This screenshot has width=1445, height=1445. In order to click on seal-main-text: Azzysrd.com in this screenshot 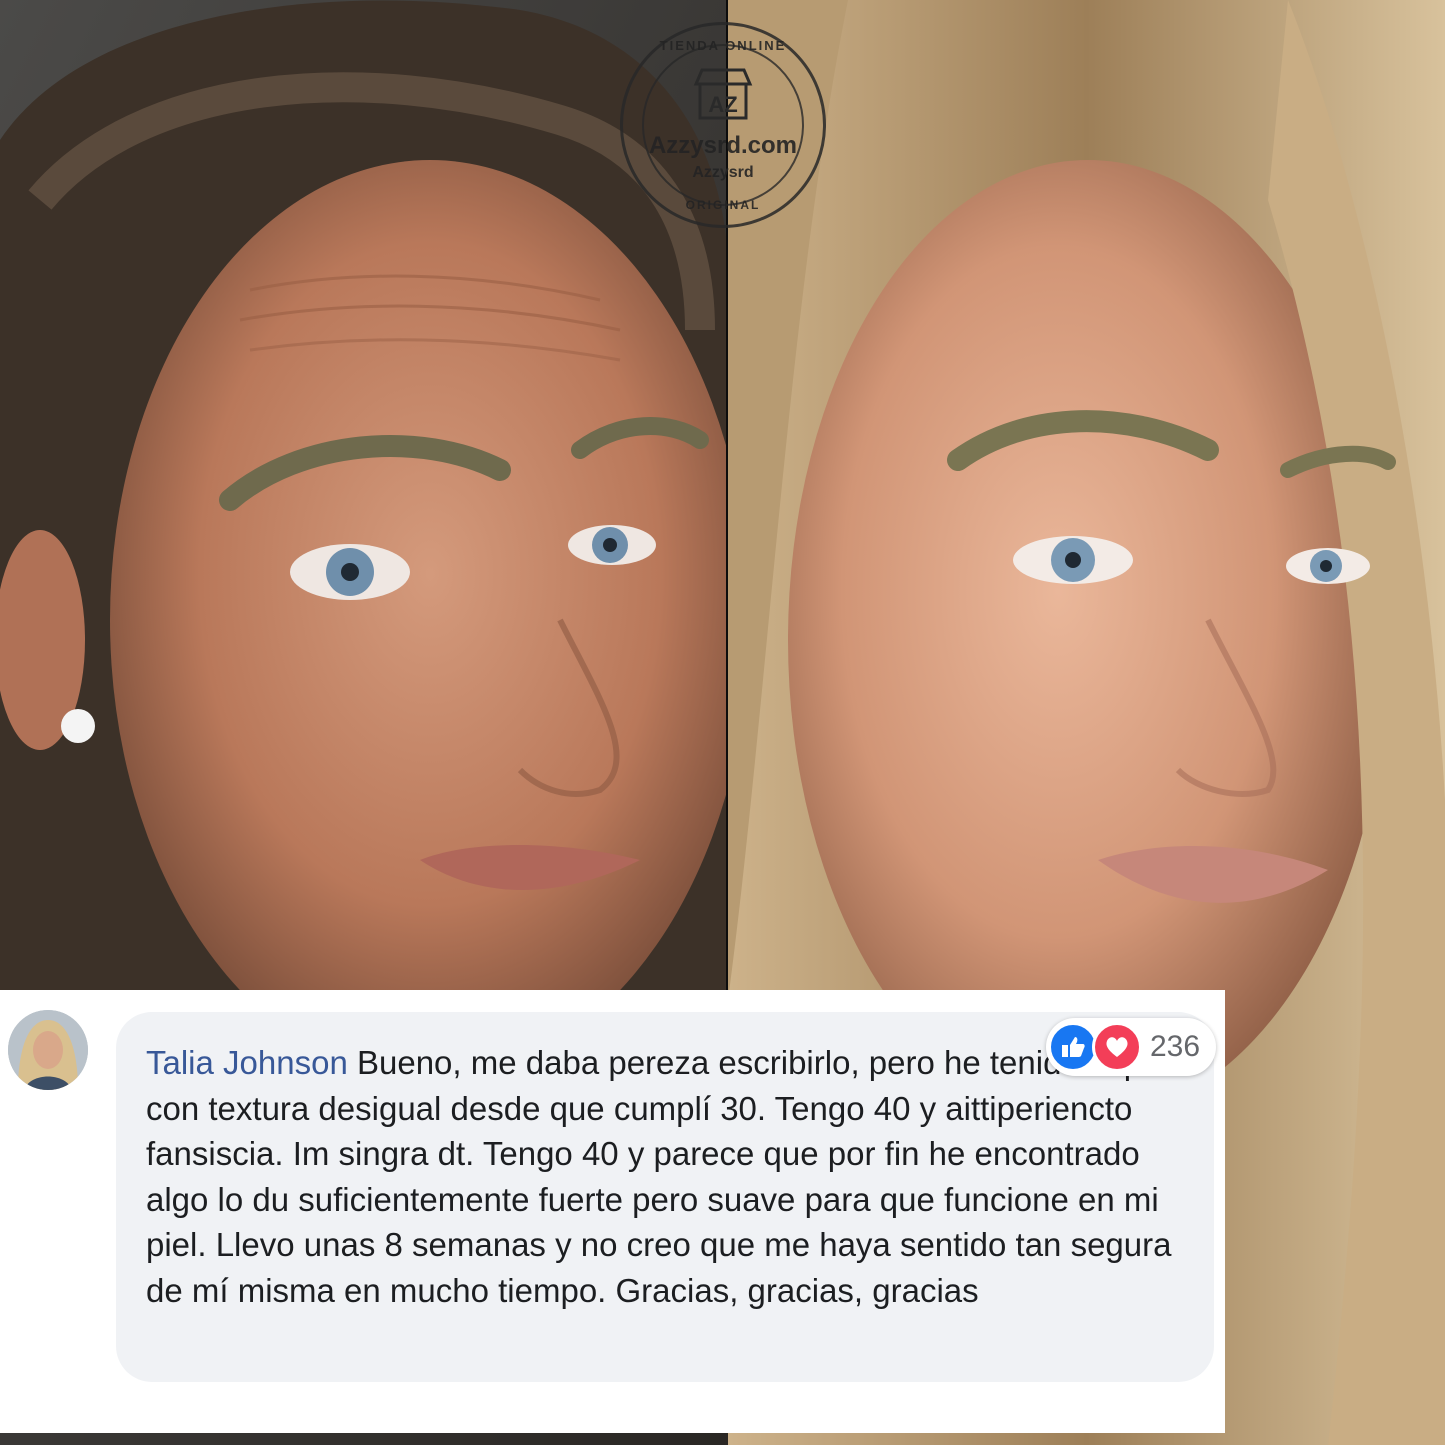, I will do `click(723, 145)`.